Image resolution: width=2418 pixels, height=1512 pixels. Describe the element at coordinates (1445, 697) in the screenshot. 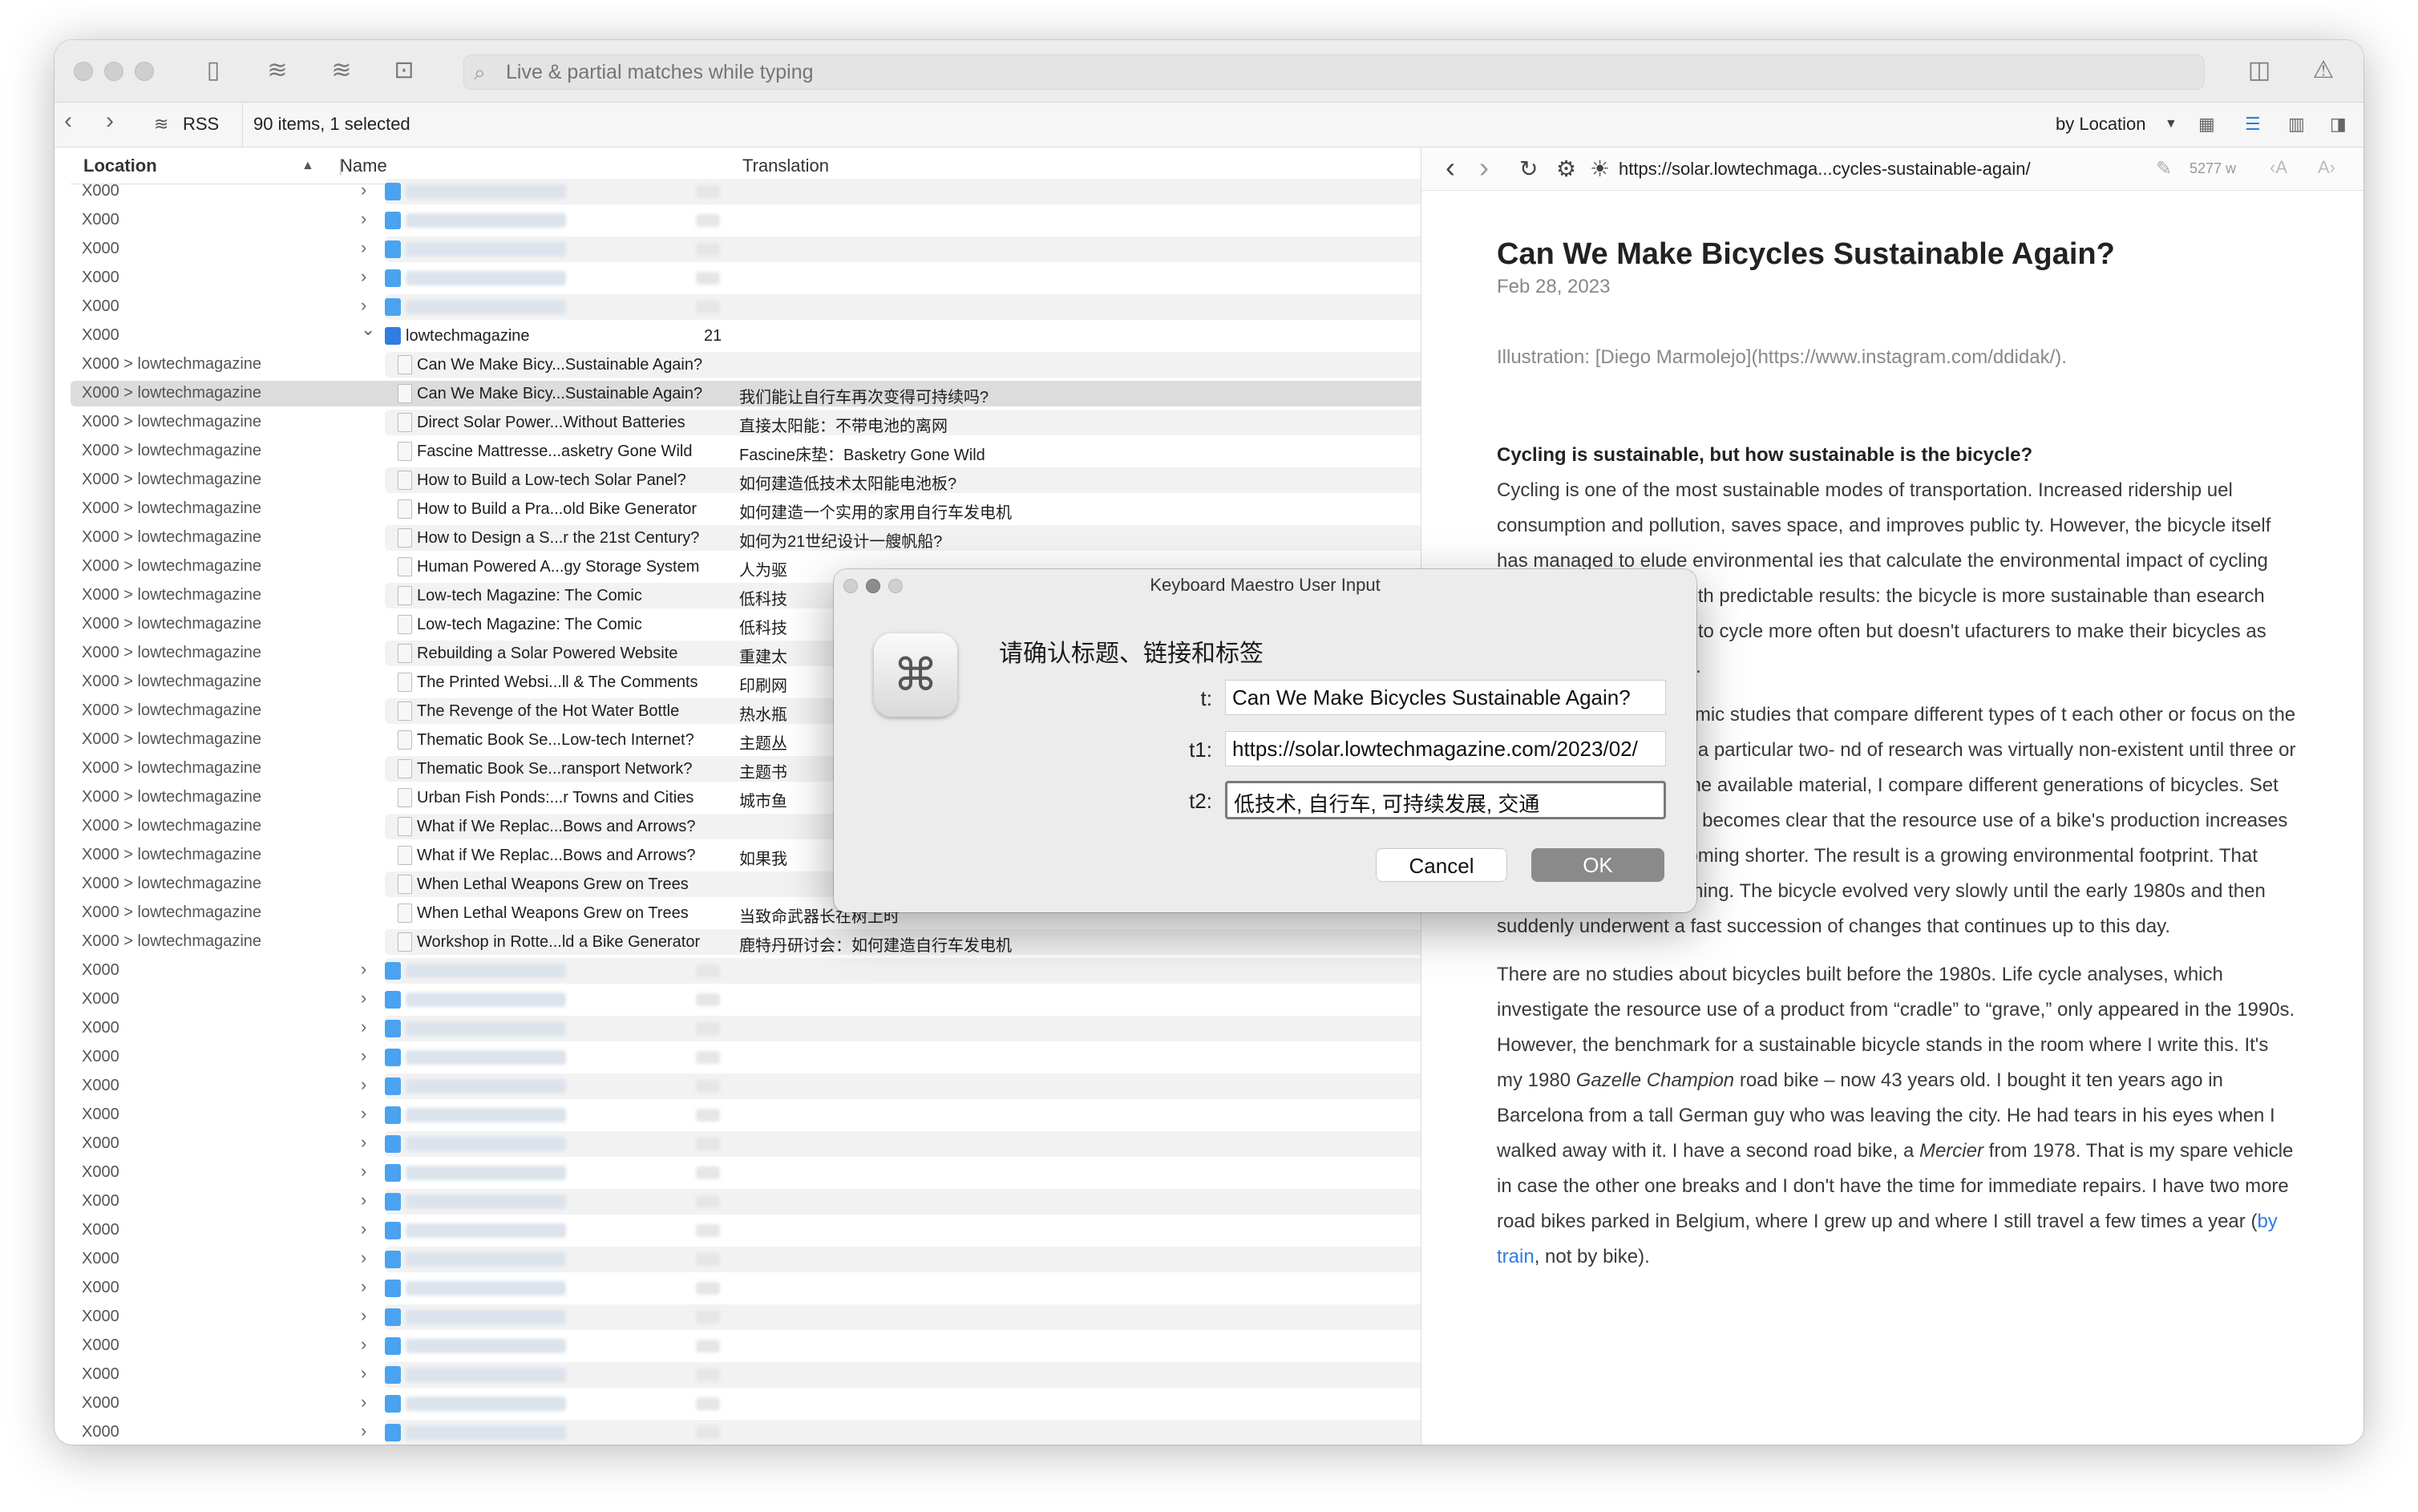

I see `title-field: Can We Make Bicycles Sustainable Again?` at that location.